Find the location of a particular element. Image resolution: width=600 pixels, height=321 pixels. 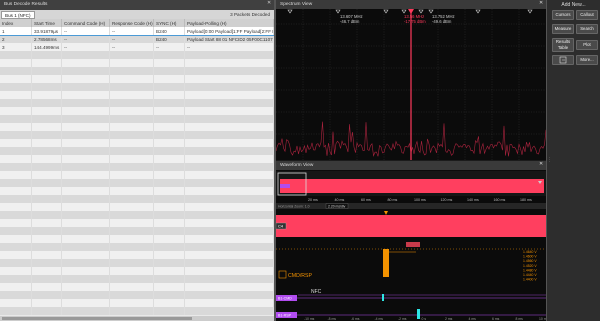

search-button: Search is located at coordinates (587, 29).